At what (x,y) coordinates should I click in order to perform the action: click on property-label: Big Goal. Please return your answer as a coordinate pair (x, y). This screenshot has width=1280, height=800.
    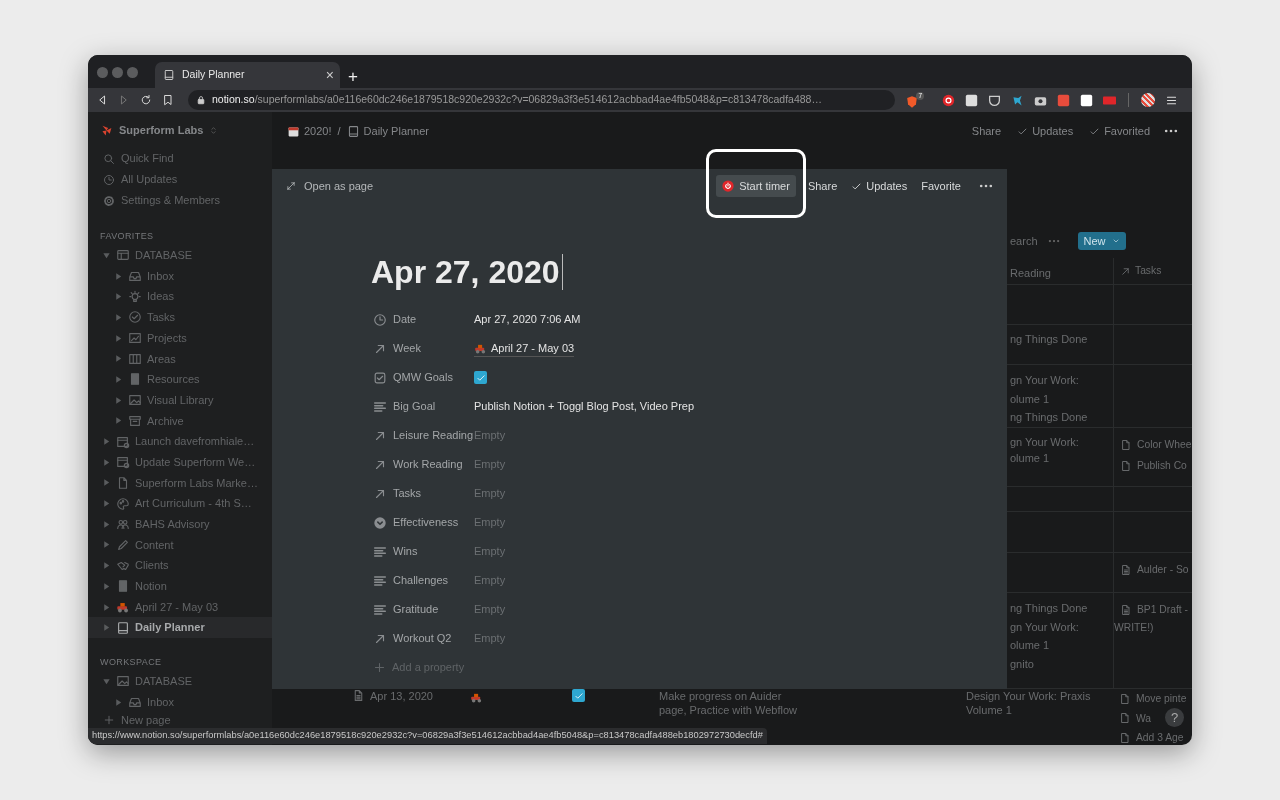
    Looking at the image, I should click on (420, 406).